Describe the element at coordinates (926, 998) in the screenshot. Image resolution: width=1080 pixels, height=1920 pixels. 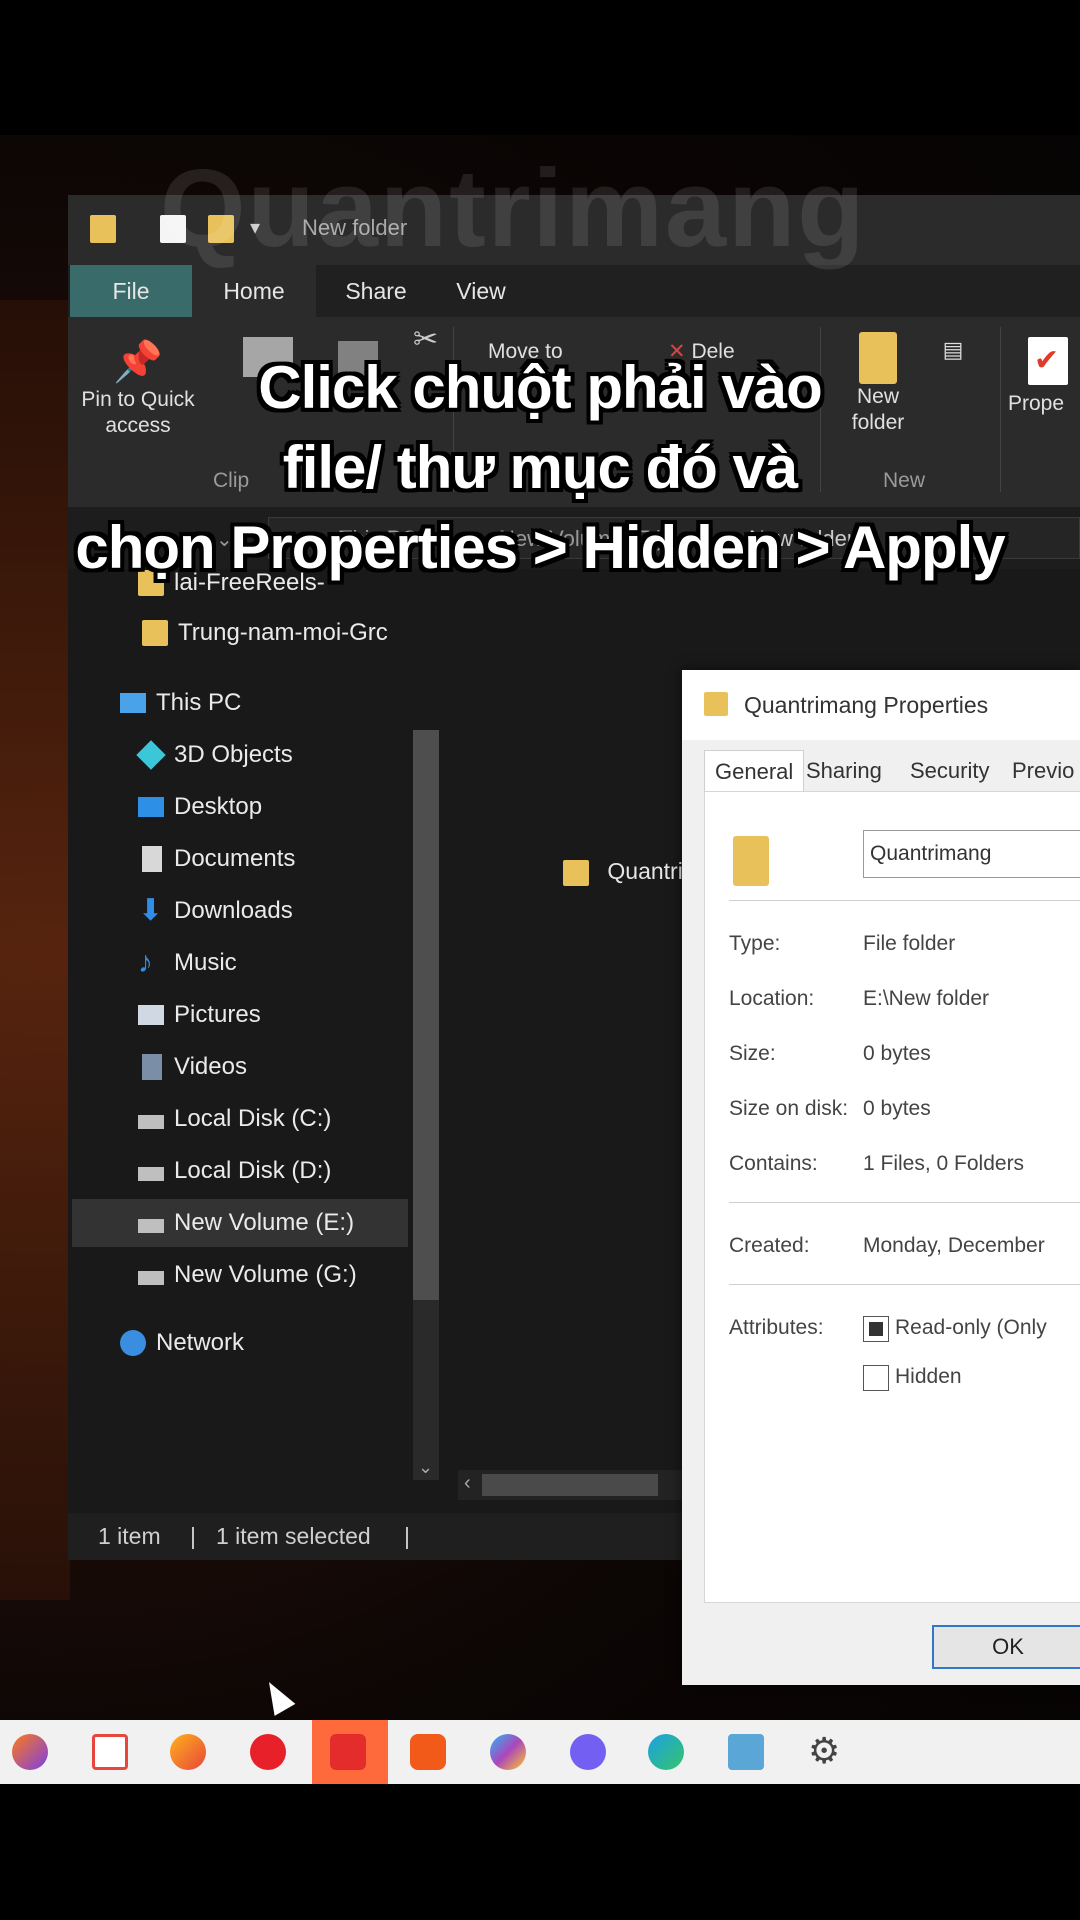
I see `location-value: E:\New folder` at that location.